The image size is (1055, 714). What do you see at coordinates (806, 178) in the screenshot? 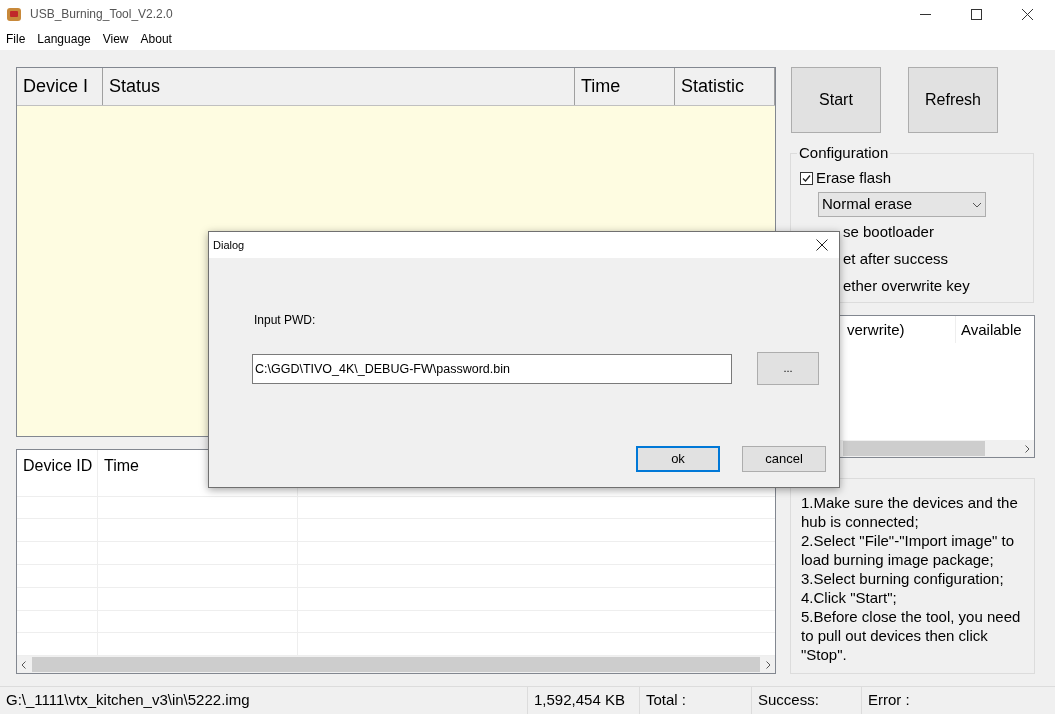
I see `checkbox` at bounding box center [806, 178].